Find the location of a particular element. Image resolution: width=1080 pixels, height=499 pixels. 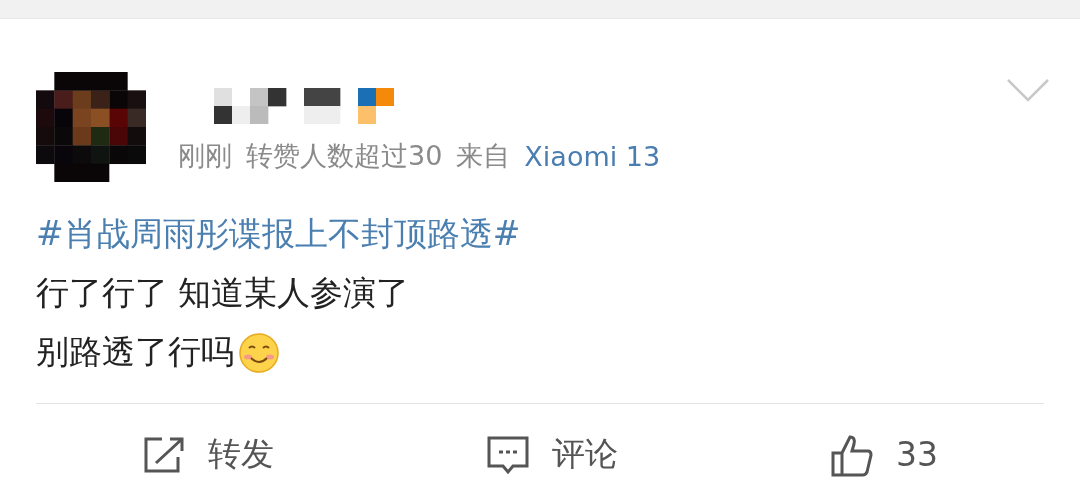

repost-button: 转发 is located at coordinates (208, 454).